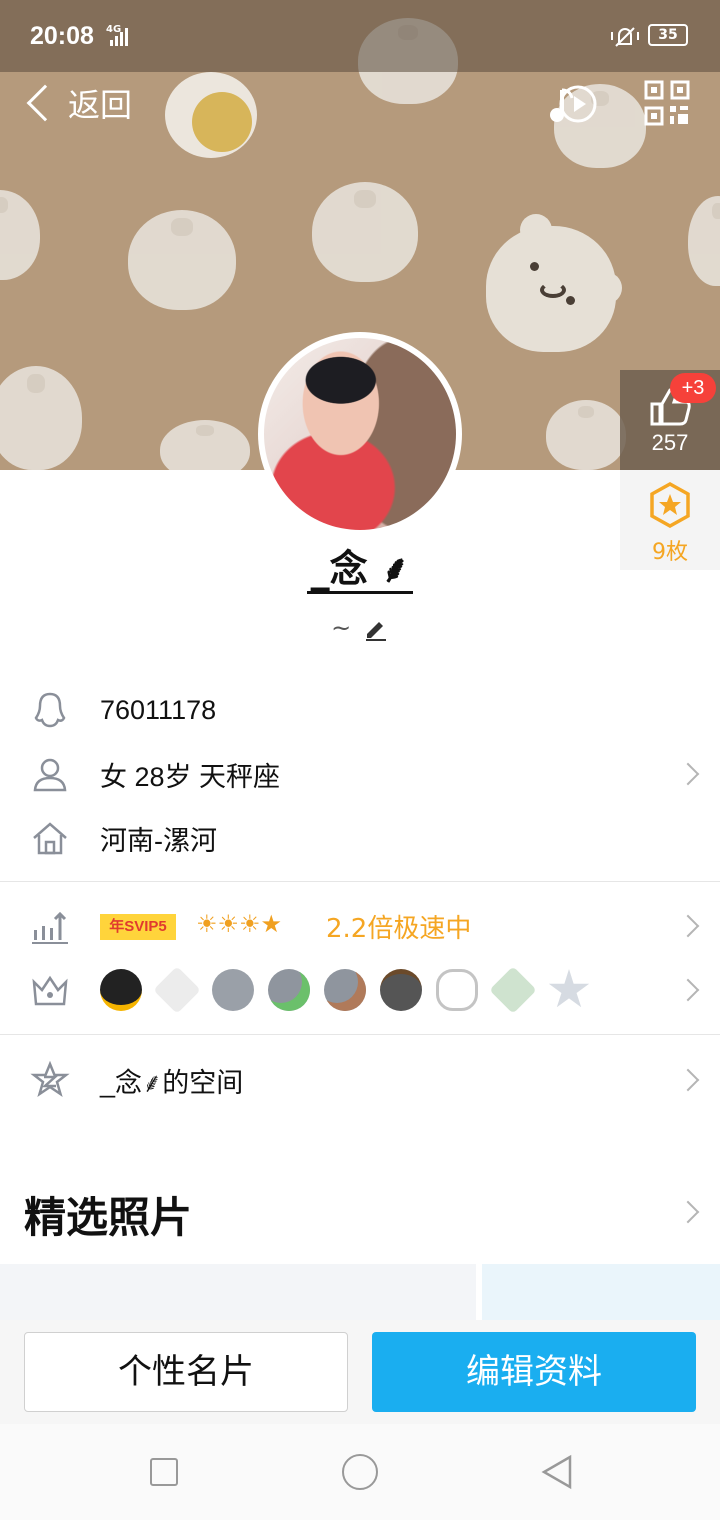 Image resolution: width=720 pixels, height=1520 pixels. I want to click on avatar-photo, so click(360, 434).